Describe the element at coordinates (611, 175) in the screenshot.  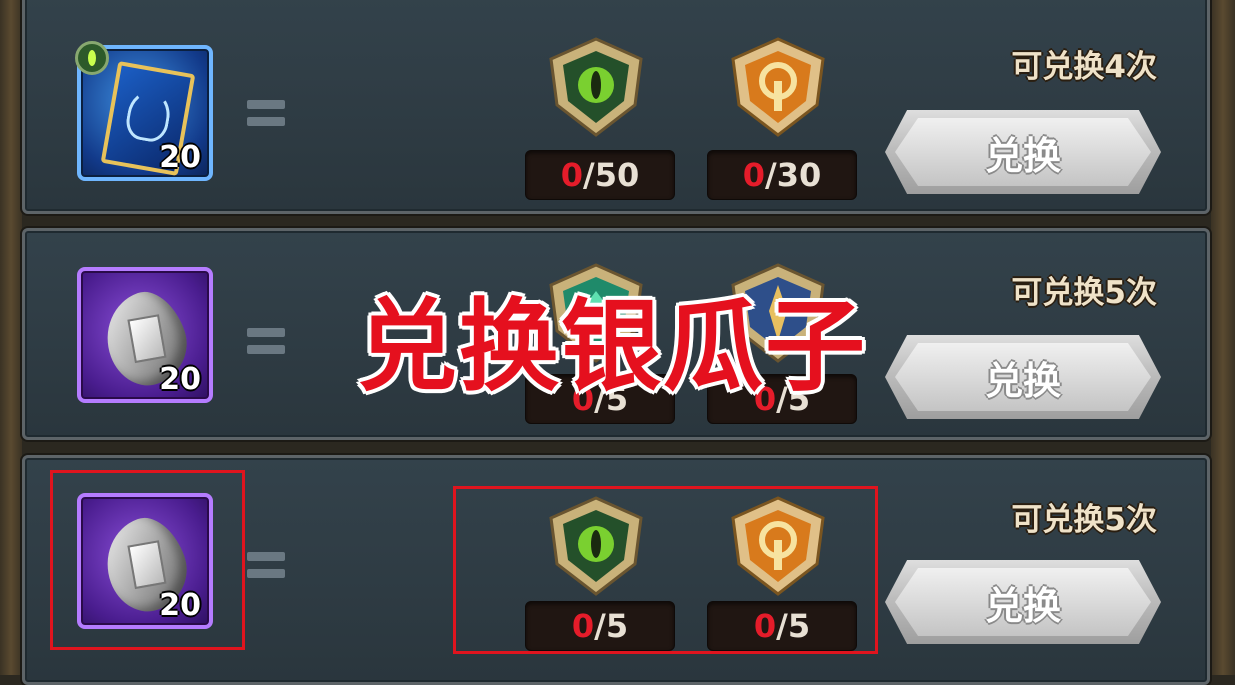
I see `cost-need: /50` at that location.